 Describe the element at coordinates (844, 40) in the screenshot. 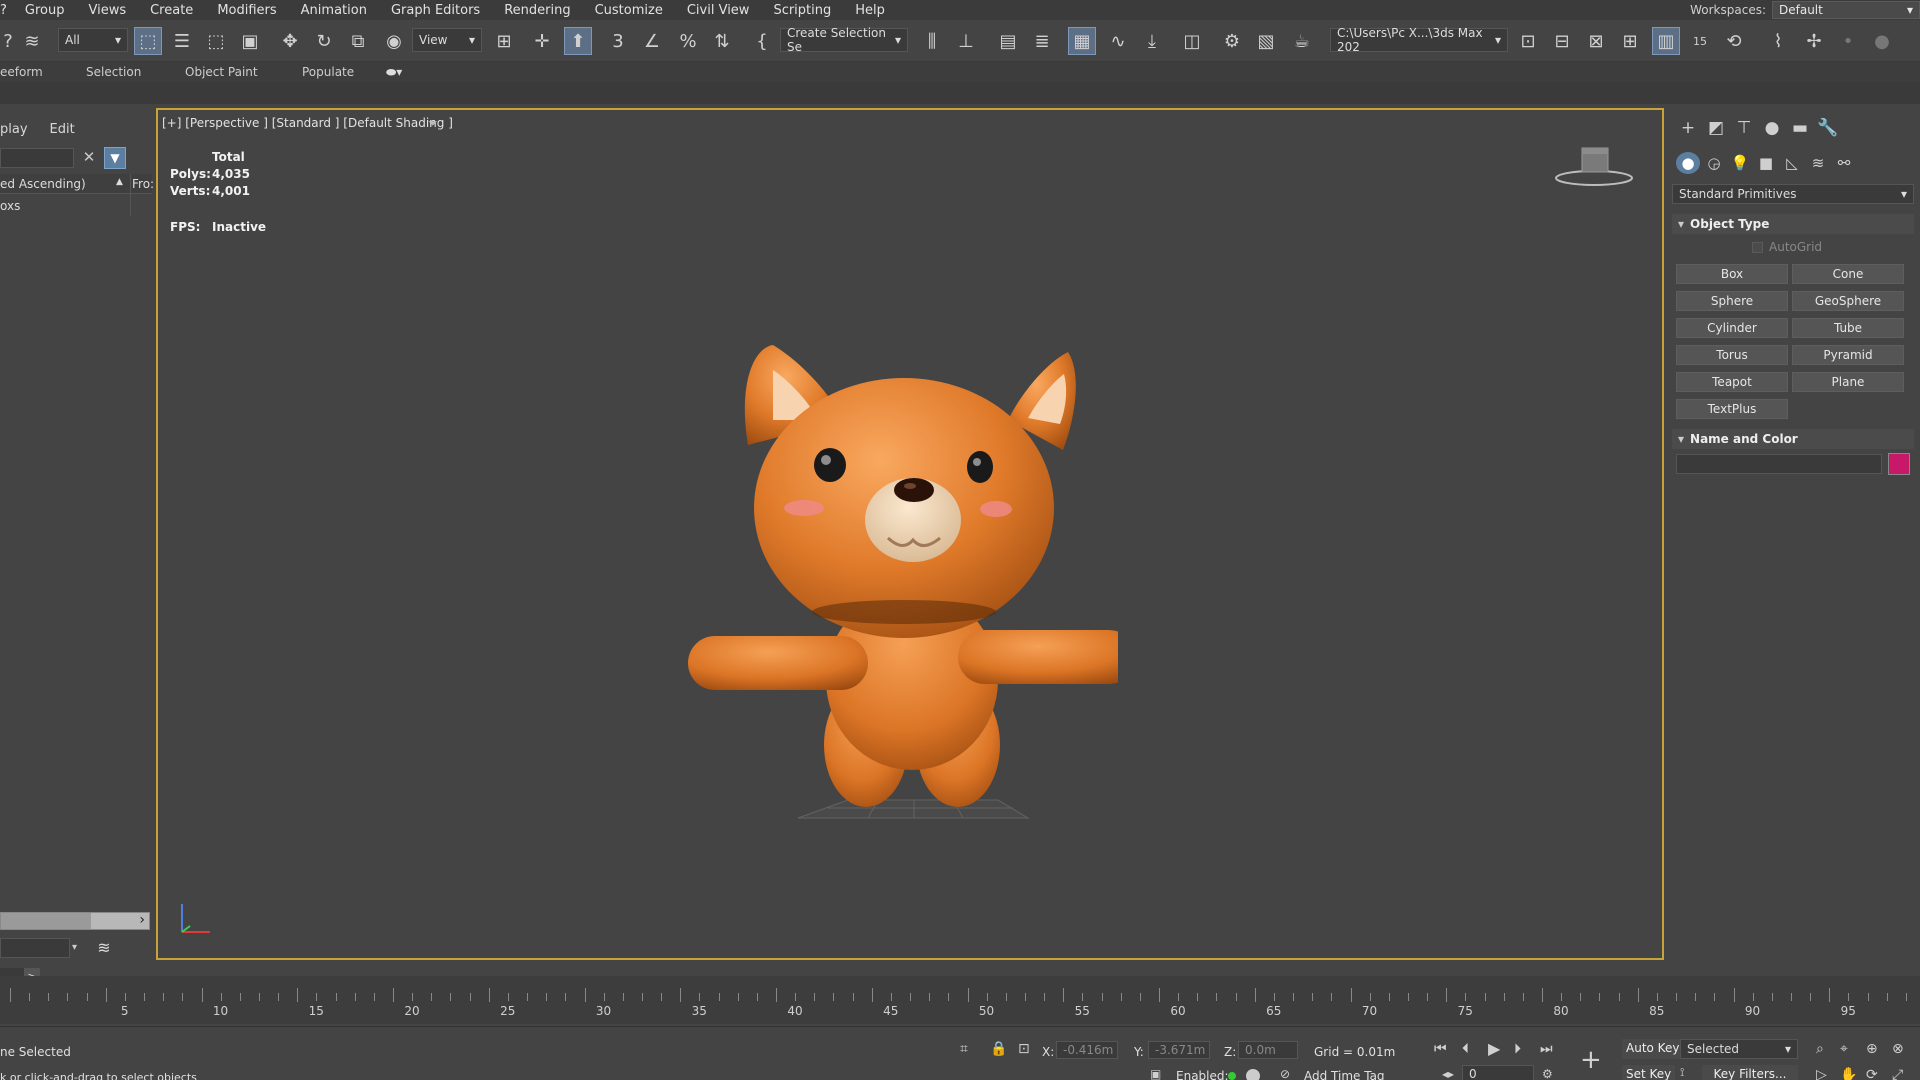

I see `named-selection-sets-dropdown: Create Selection Se ▾` at that location.